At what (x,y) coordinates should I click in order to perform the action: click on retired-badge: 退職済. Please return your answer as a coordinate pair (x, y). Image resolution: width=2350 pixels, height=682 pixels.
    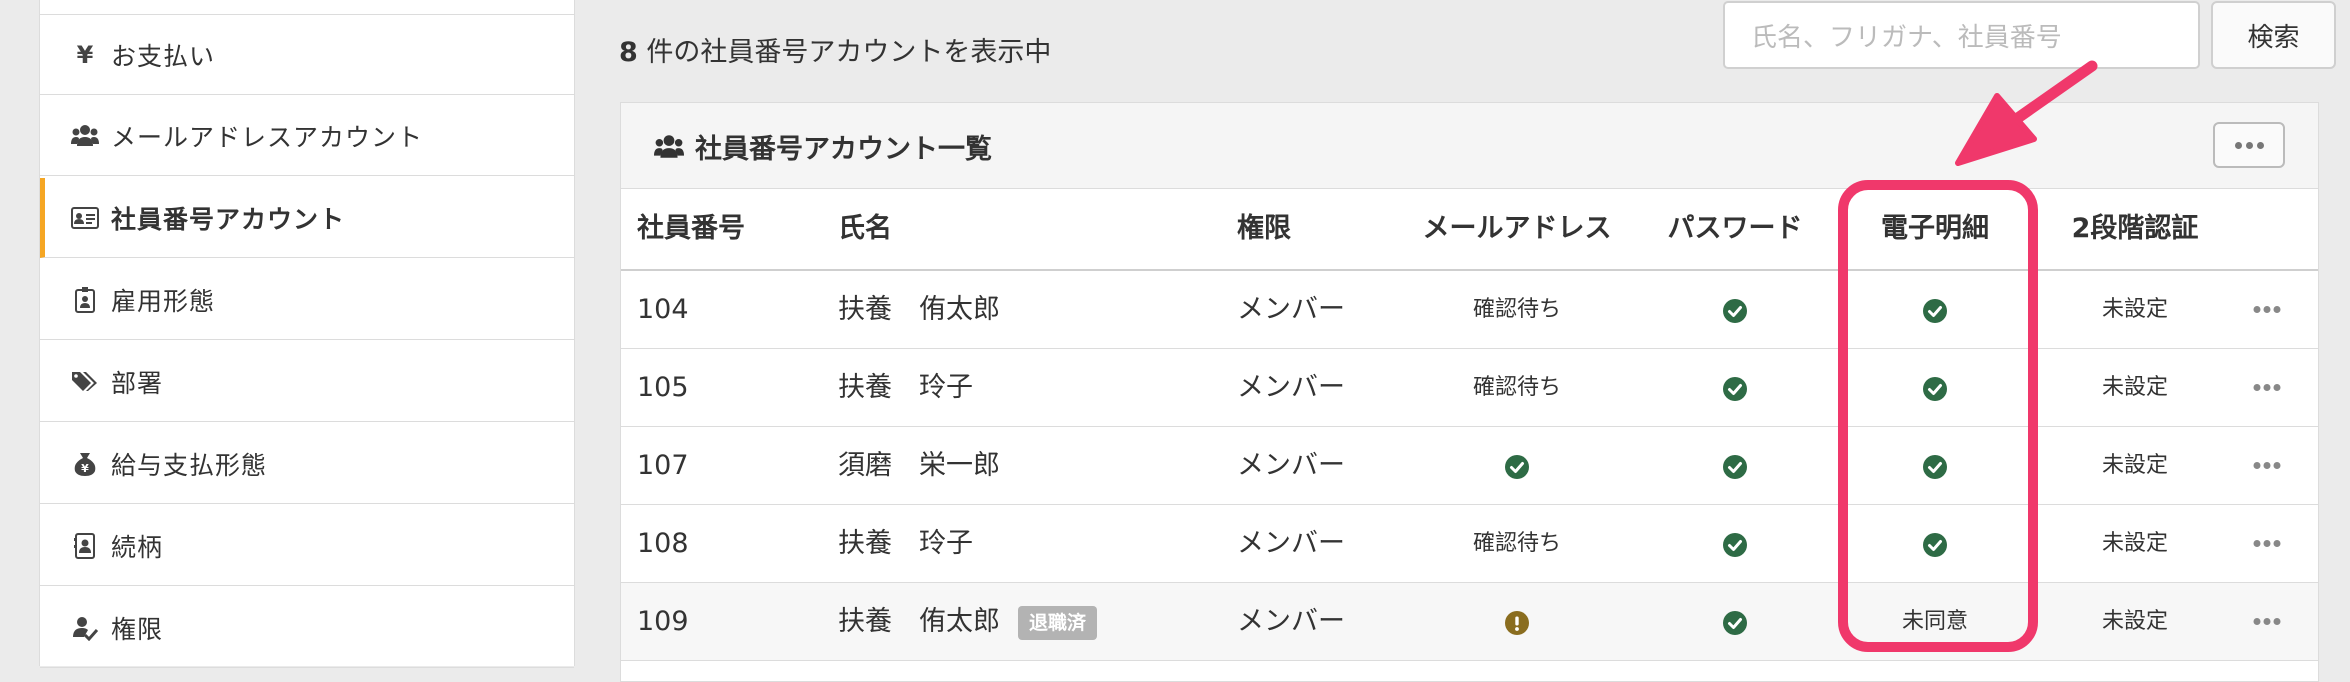
    Looking at the image, I should click on (1058, 622).